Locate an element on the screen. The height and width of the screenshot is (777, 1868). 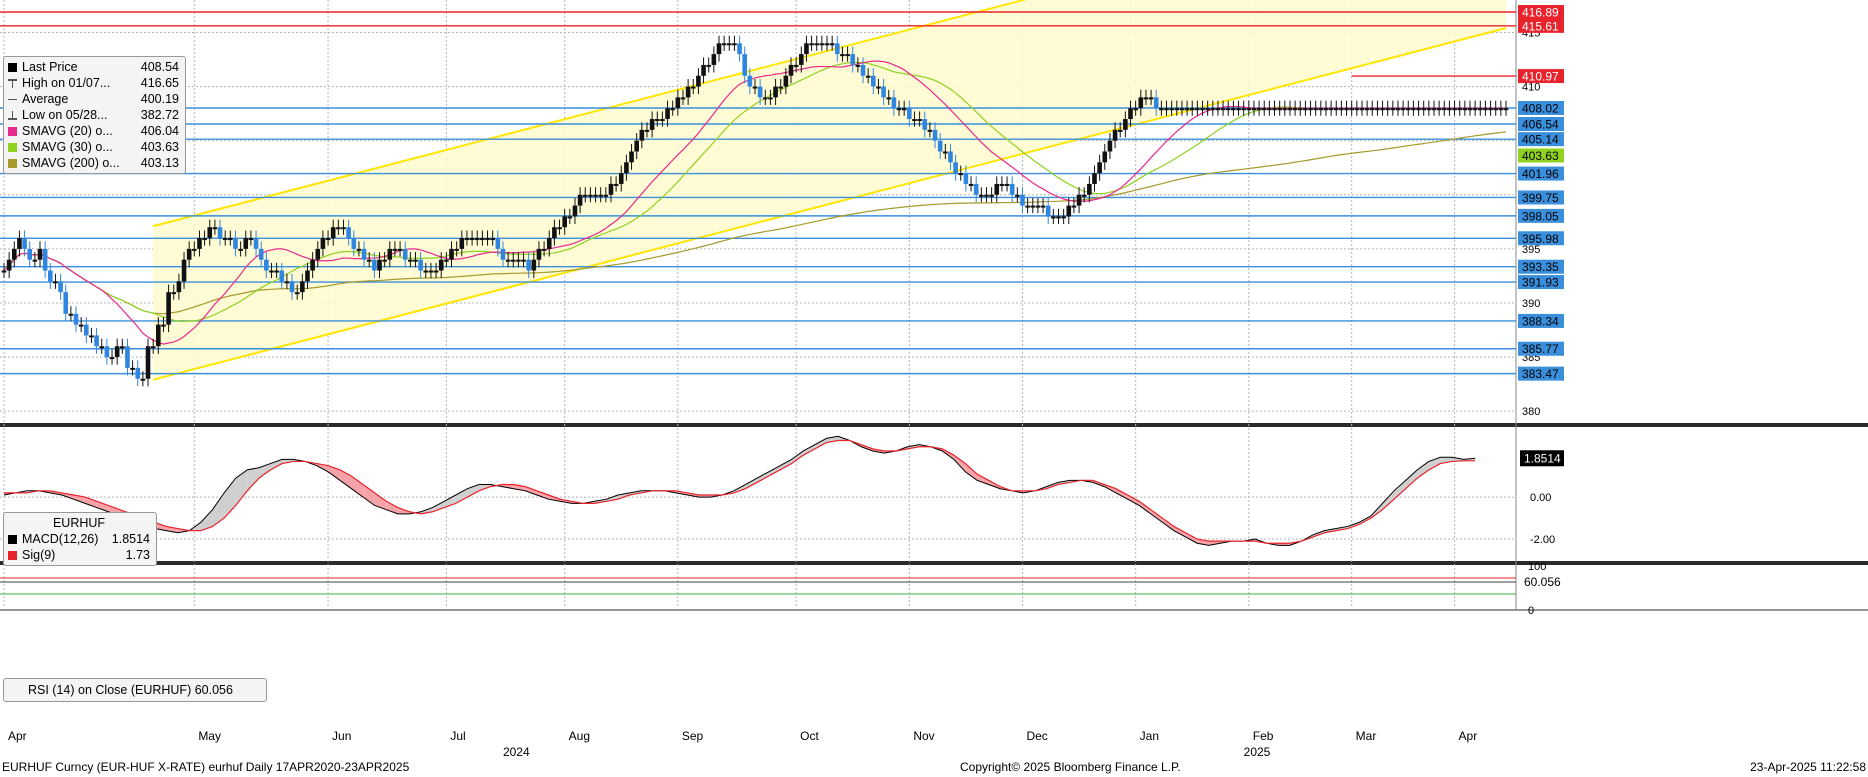
axis-tag-label: 385.77 is located at coordinates (1540, 349).